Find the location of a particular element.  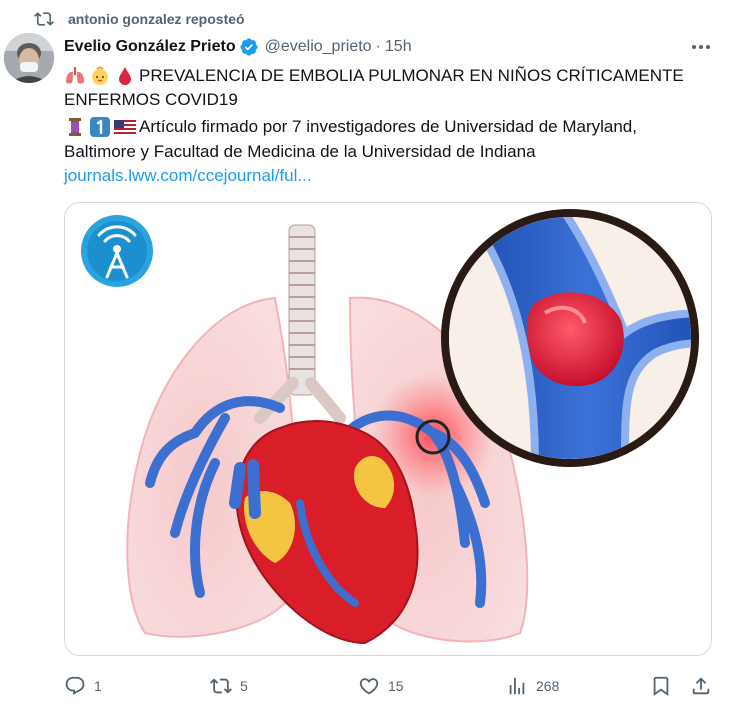

blood-drop-emoji is located at coordinates (125, 76).